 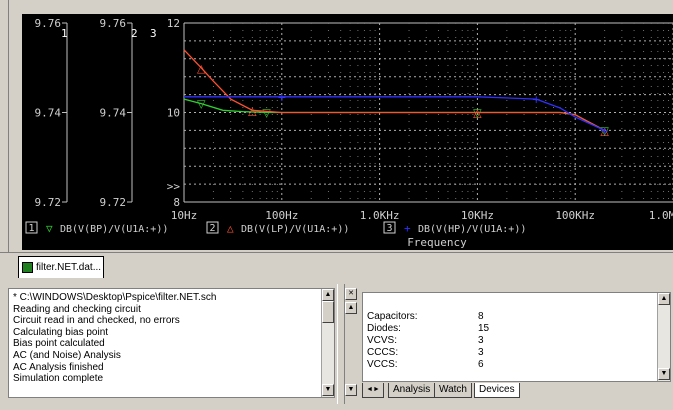 I want to click on y-axis-2-number: 2, so click(x=134, y=33).